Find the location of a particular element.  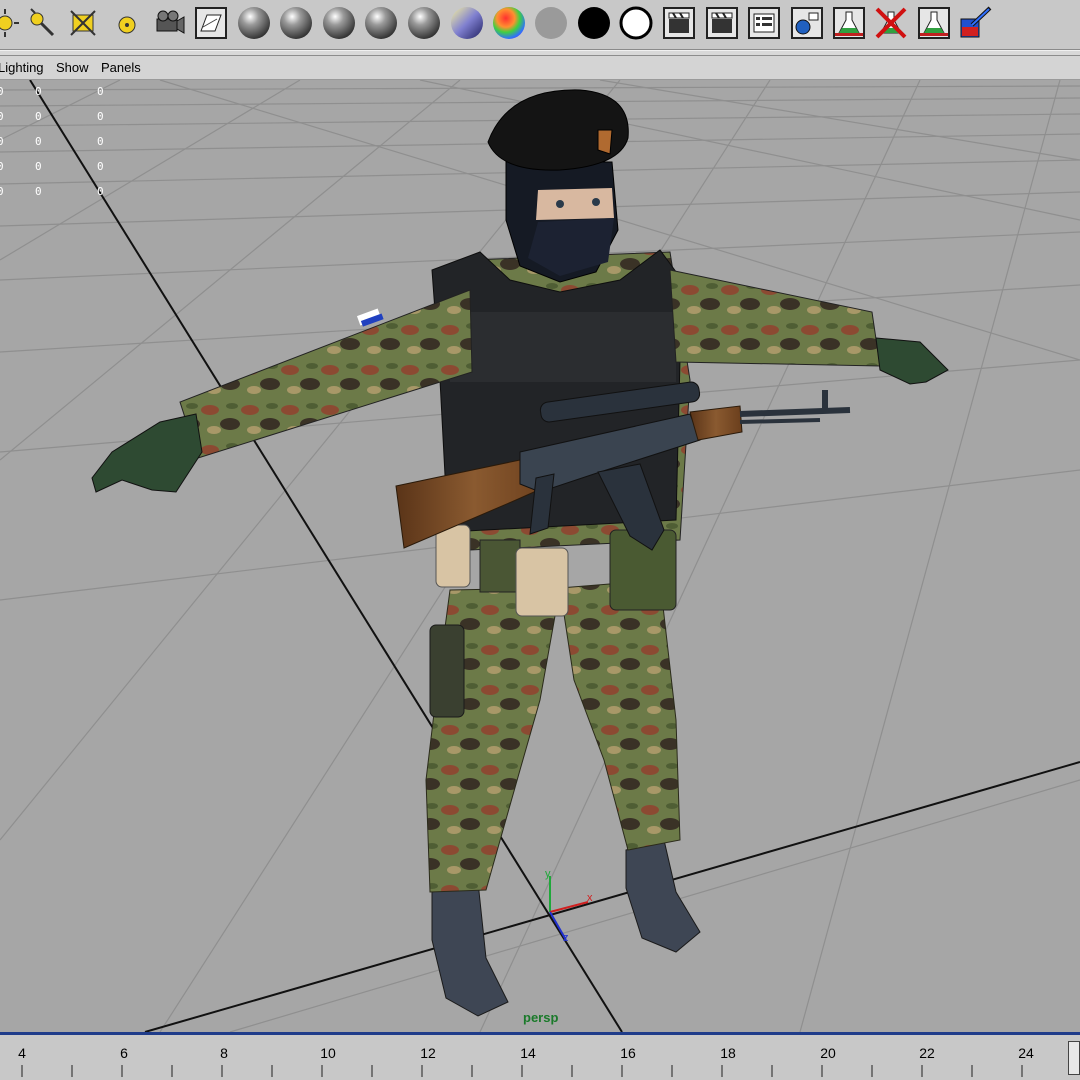

paint-brush-icon is located at coordinates (976, 23).